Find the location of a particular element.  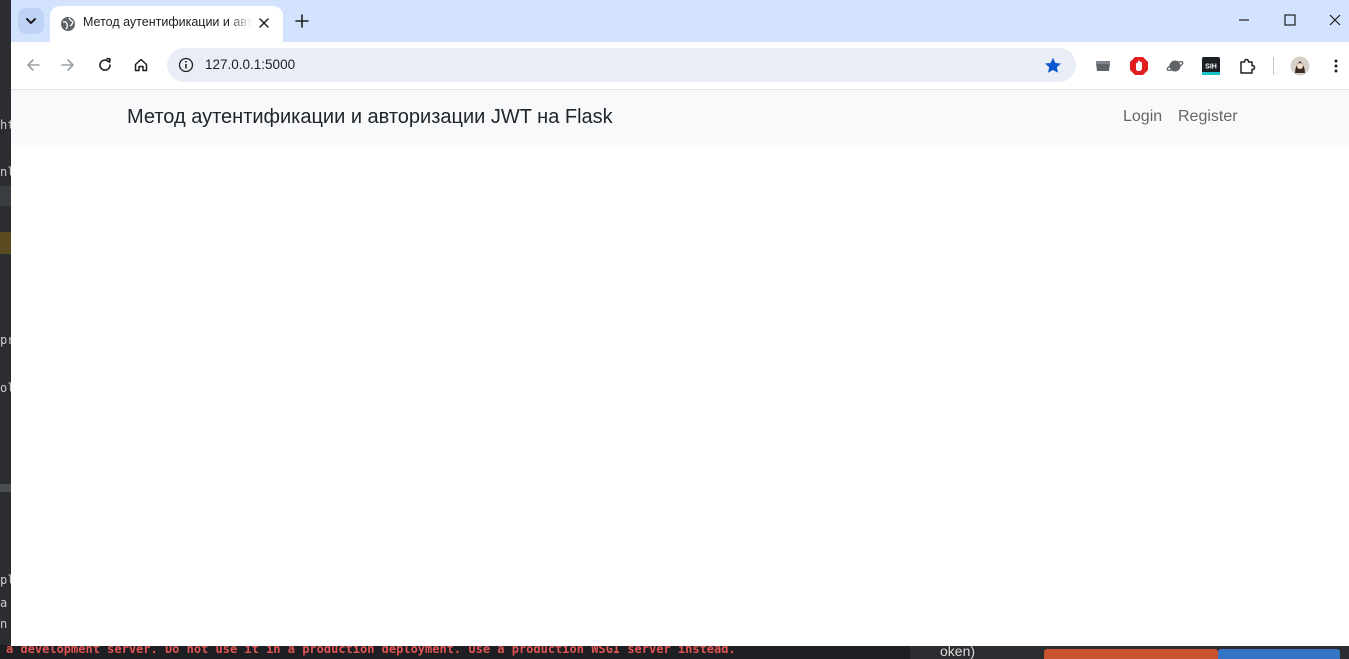

background-divider is located at coordinates (5, 488).